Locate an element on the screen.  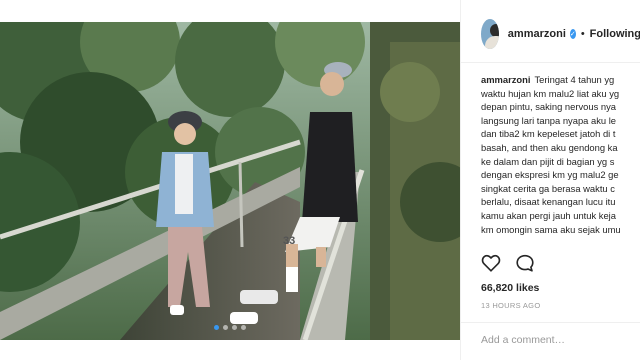
caption-line: basah, and then aku gendong ka is located at coordinates (549, 147).